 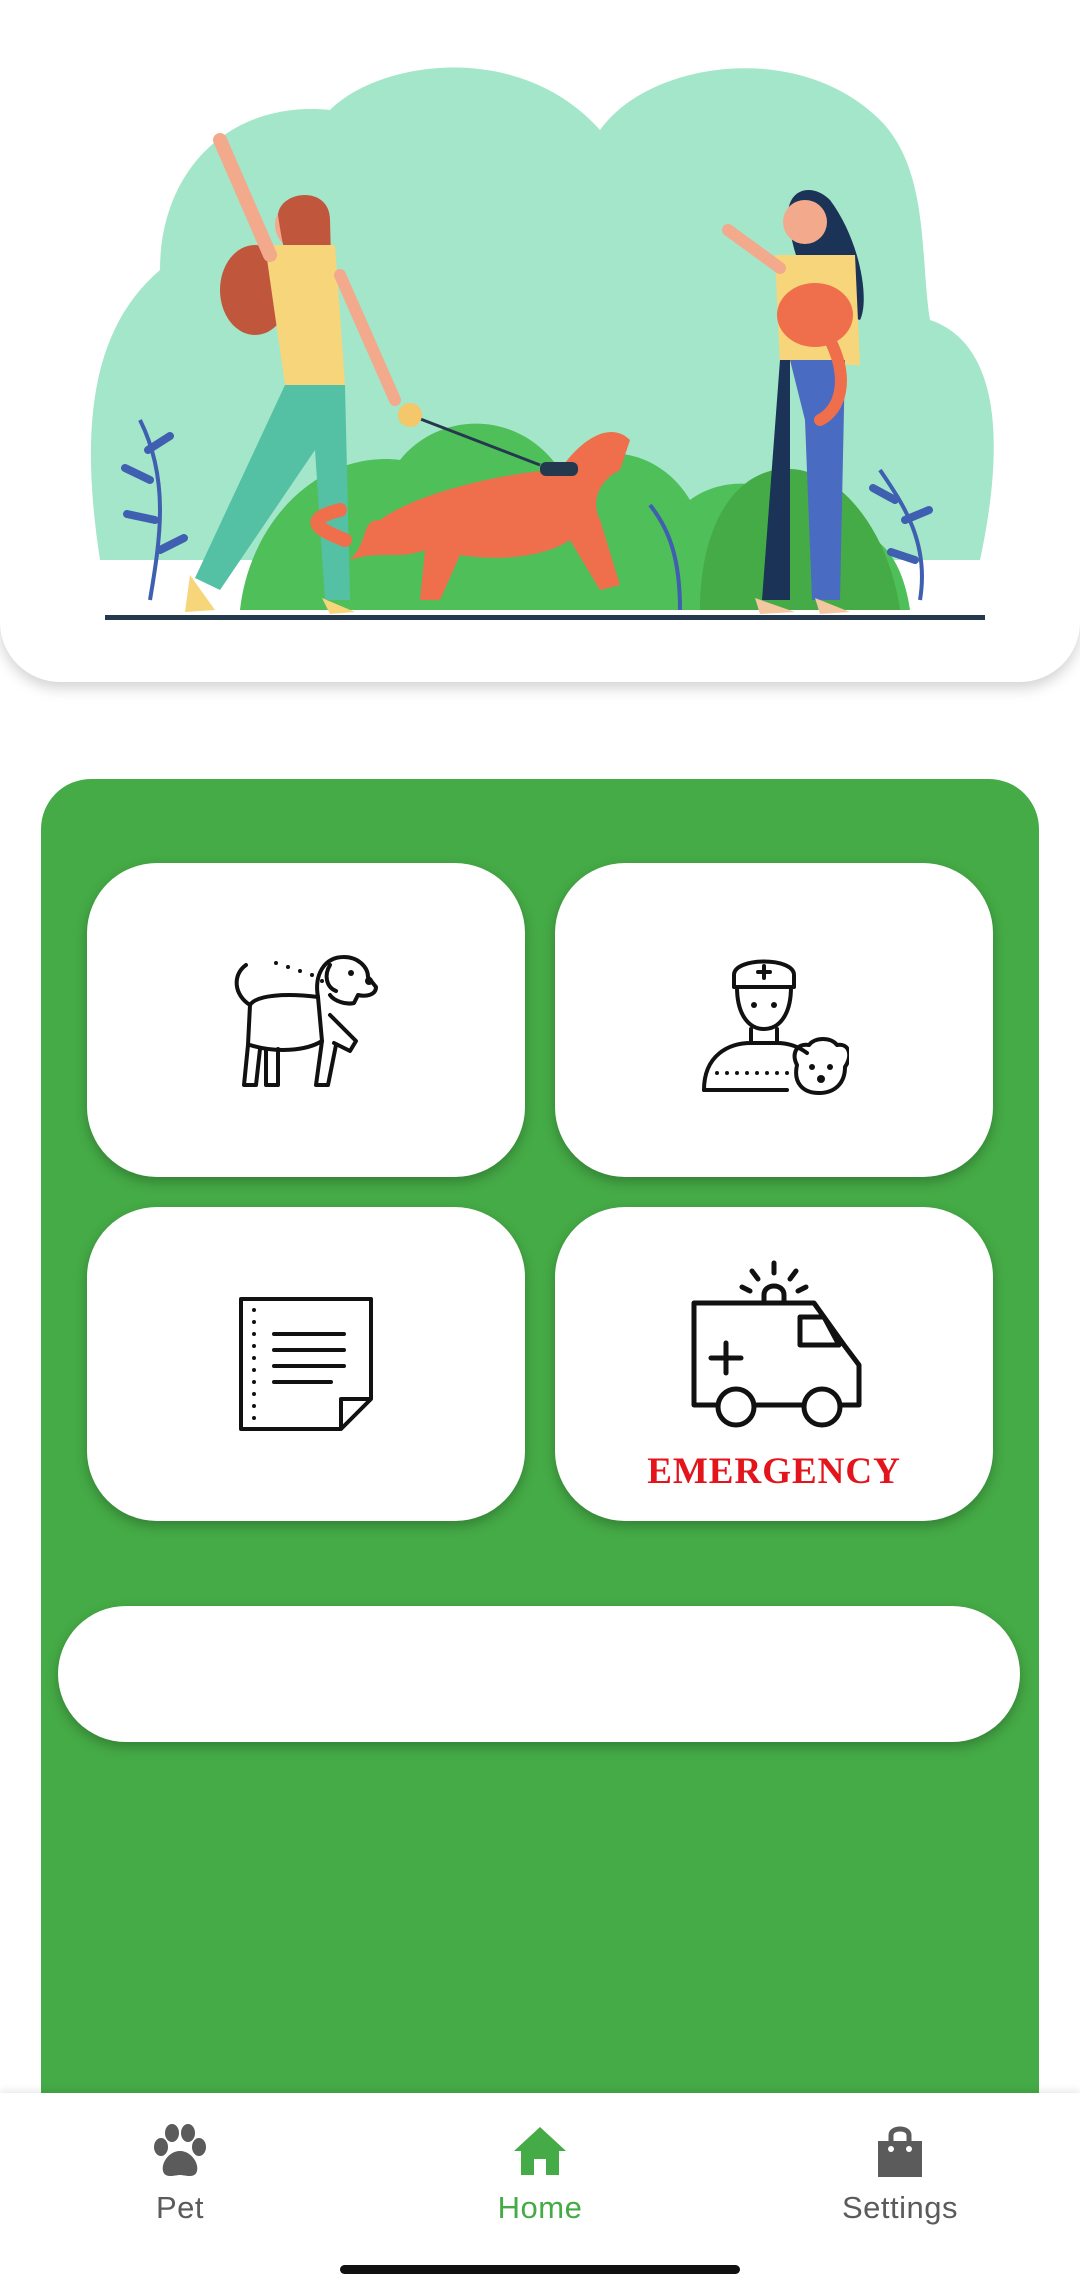 I want to click on nav-label-pet: Pet, so click(x=180, y=2207).